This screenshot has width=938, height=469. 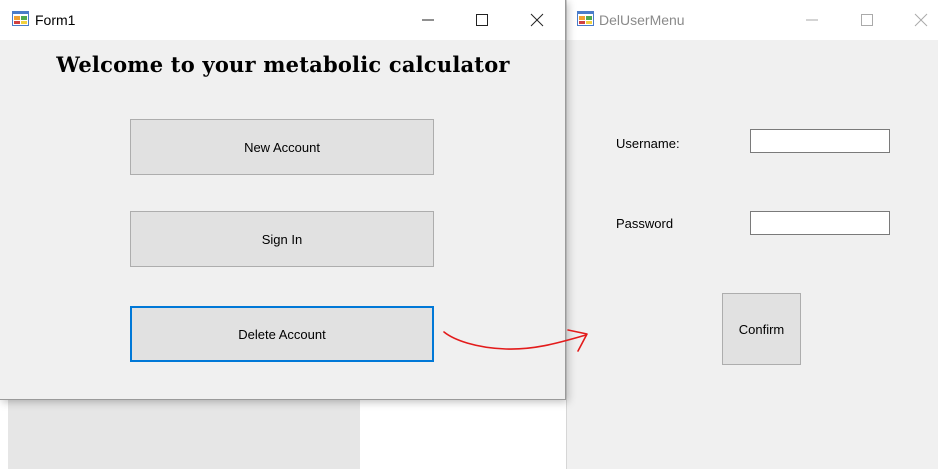 I want to click on form1-title: Form1, so click(x=55, y=20).